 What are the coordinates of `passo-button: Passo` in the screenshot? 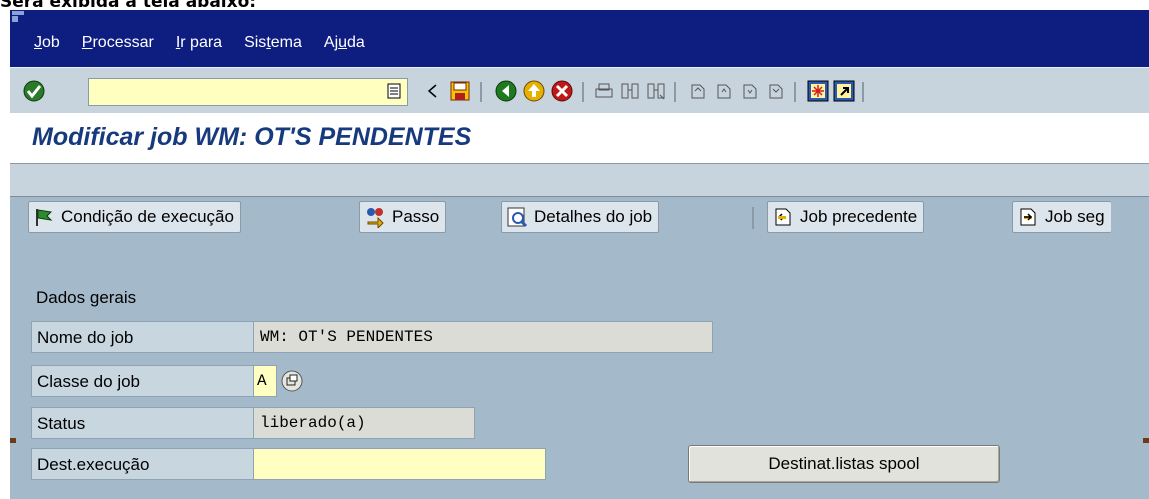 It's located at (403, 217).